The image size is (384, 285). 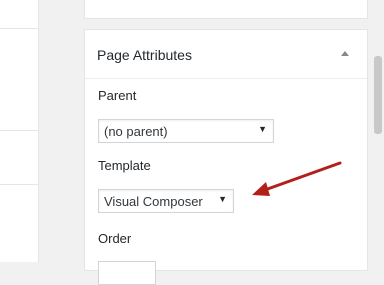 What do you see at coordinates (261, 189) in the screenshot?
I see `arrow-head` at bounding box center [261, 189].